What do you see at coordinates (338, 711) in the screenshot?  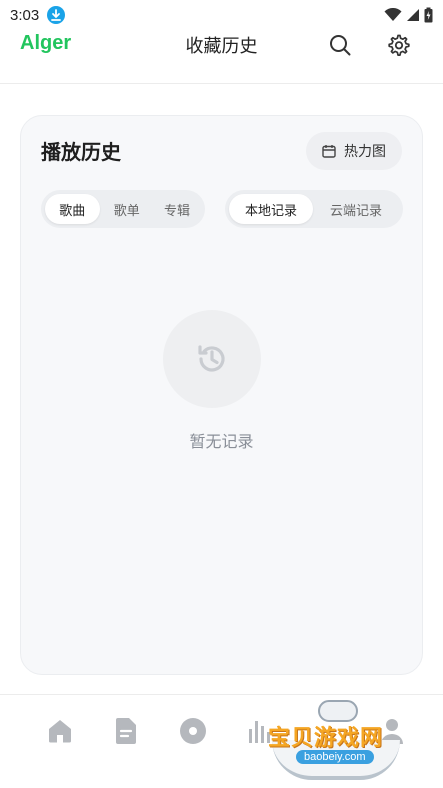 I see `gamepad-icon` at bounding box center [338, 711].